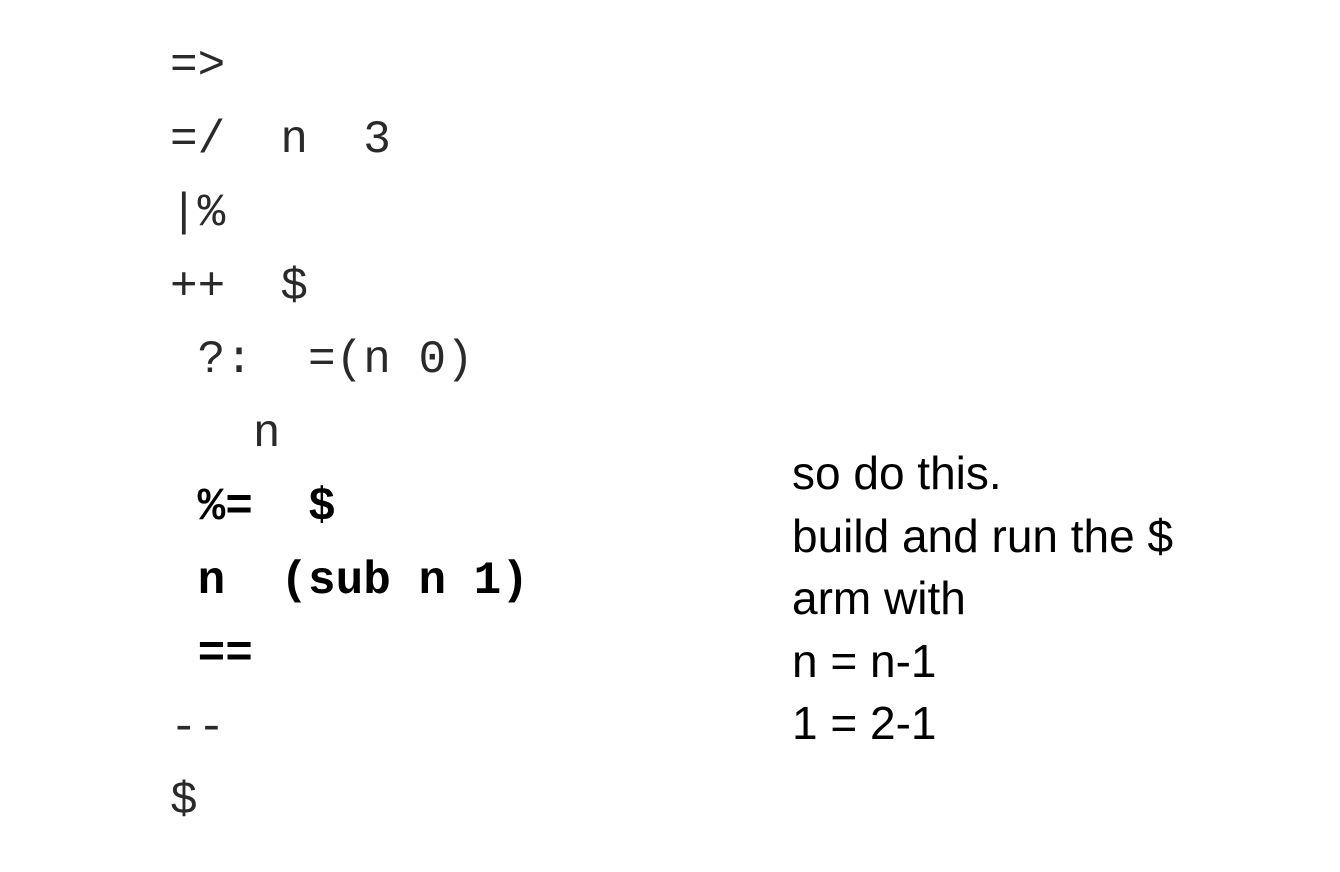  I want to click on note-line: n = n-1, so click(864, 660).